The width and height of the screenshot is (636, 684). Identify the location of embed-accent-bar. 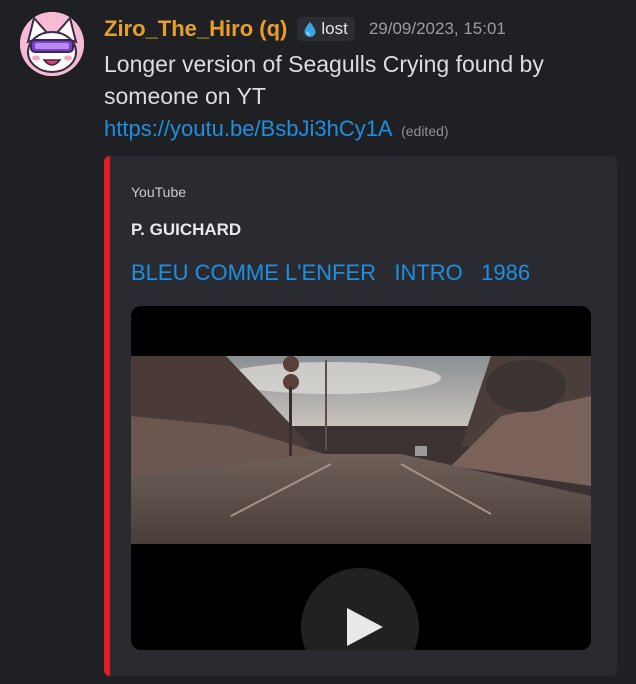
(107, 416).